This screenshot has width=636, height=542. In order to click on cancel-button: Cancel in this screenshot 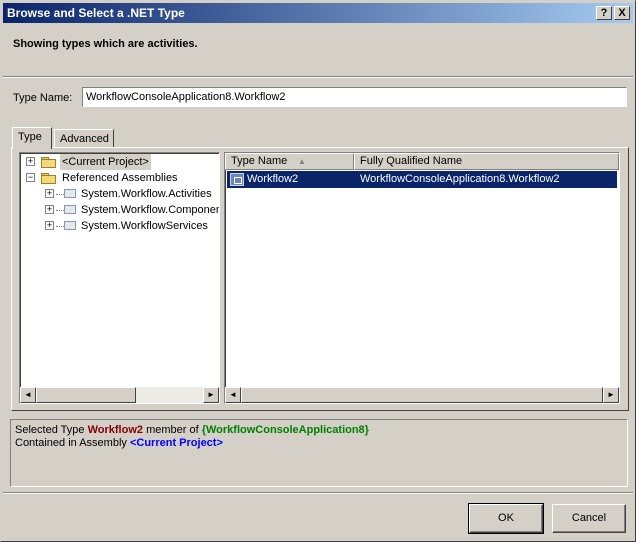, I will do `click(589, 518)`.